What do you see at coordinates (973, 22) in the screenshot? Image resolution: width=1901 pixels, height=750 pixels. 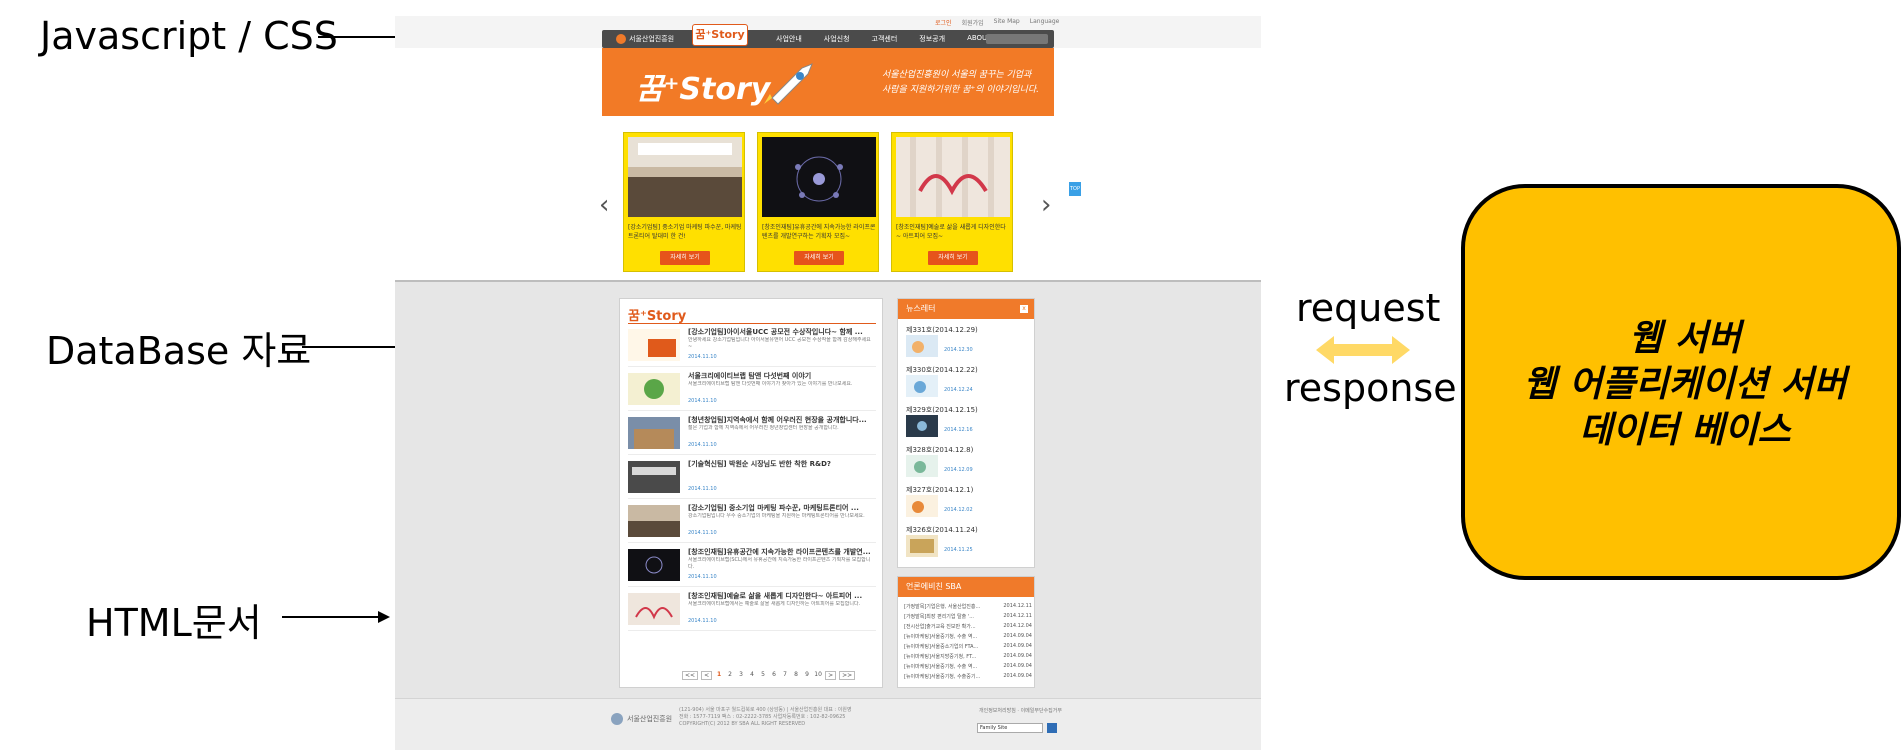 I see `util-join: 회원가입` at bounding box center [973, 22].